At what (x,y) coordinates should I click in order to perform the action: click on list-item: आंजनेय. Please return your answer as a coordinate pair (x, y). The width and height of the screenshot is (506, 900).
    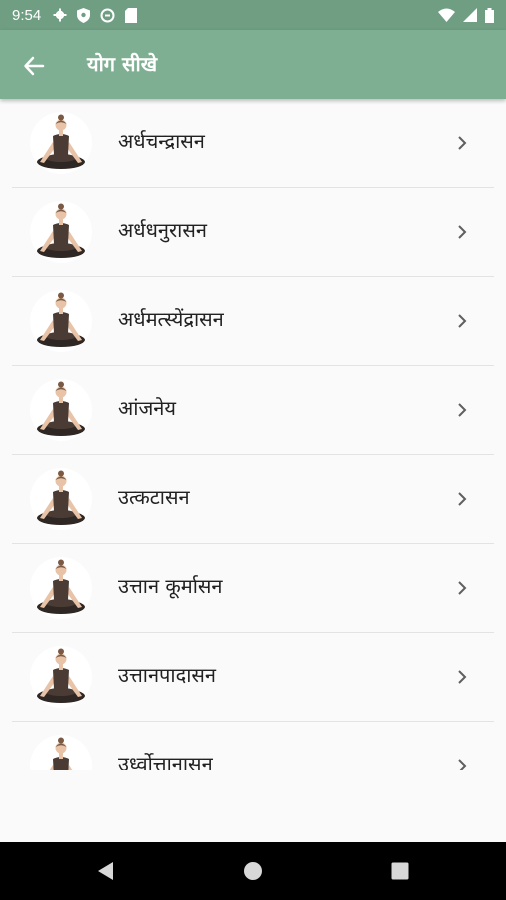
    Looking at the image, I should click on (253, 409).